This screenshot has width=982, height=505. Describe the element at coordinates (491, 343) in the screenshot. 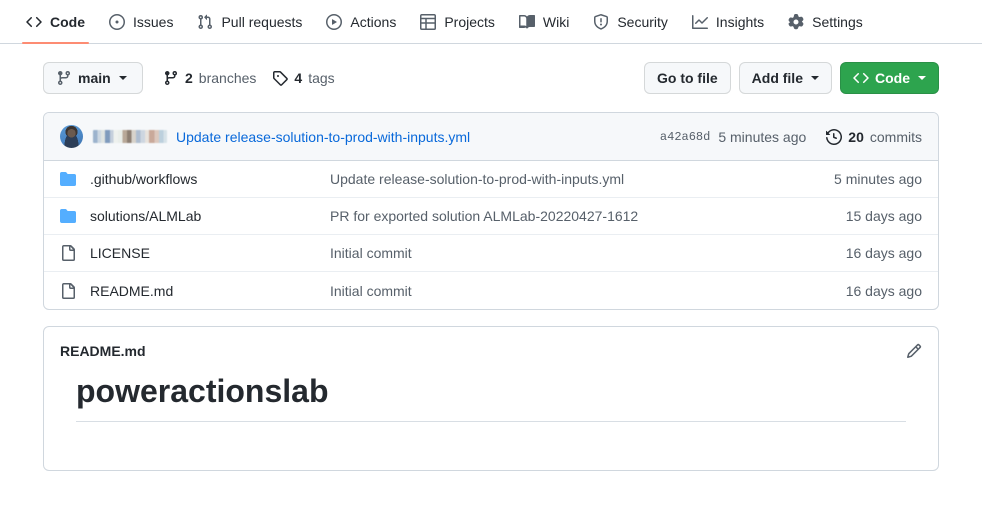

I see `readme-header: README.md` at that location.